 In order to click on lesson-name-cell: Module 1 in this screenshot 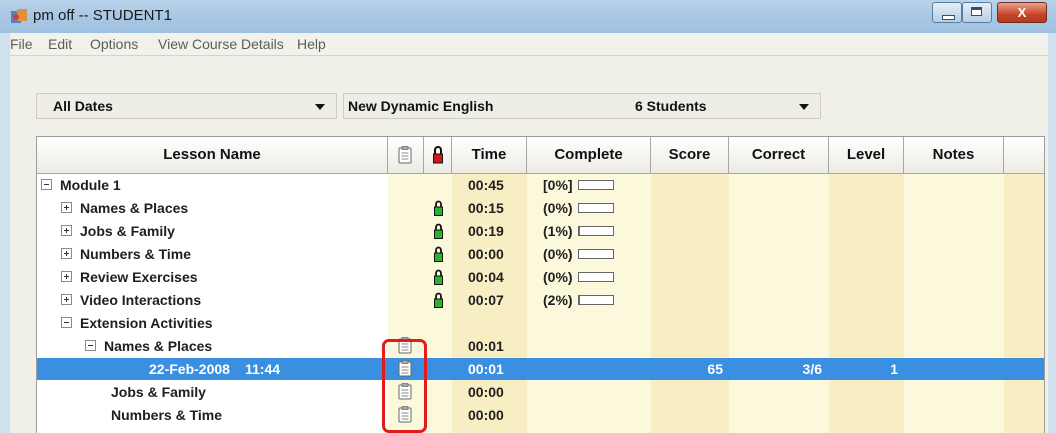, I will do `click(90, 185)`.